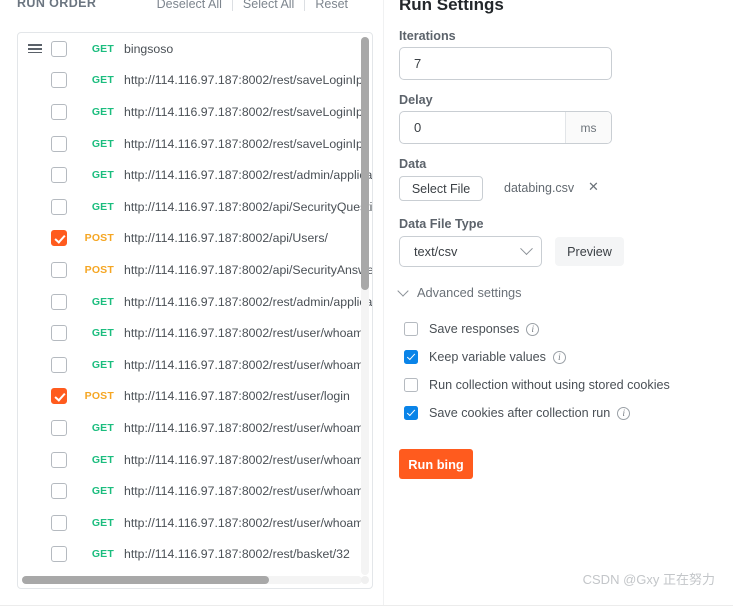 This screenshot has height=606, width=733. Describe the element at coordinates (331, 6) in the screenshot. I see `reset-button: Reset` at that location.